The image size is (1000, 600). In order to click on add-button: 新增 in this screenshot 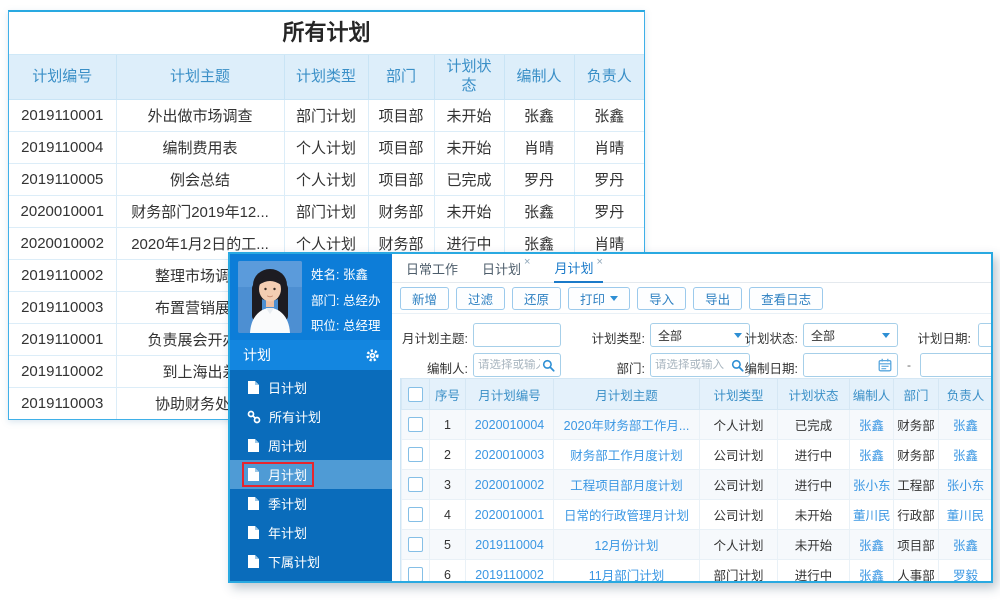, I will do `click(425, 298)`.